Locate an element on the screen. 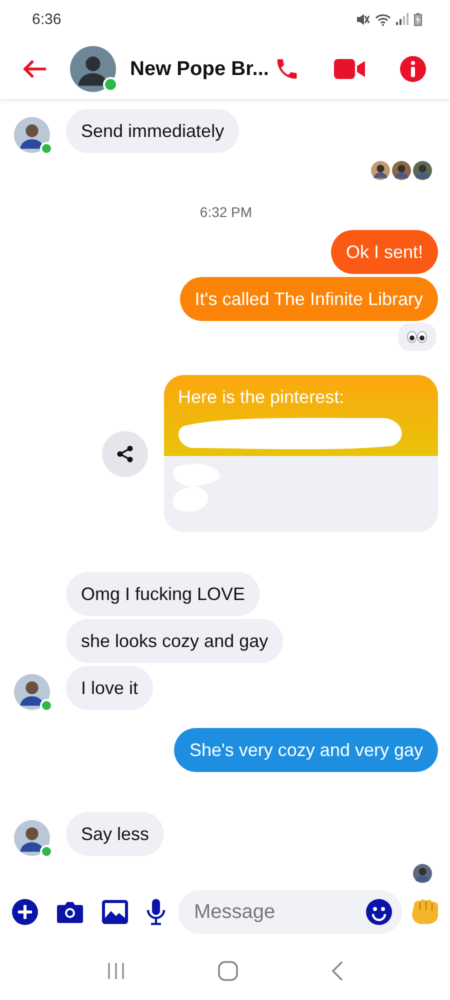 The image size is (450, 1000). message-text: Here is the pinterest: is located at coordinates (262, 397).